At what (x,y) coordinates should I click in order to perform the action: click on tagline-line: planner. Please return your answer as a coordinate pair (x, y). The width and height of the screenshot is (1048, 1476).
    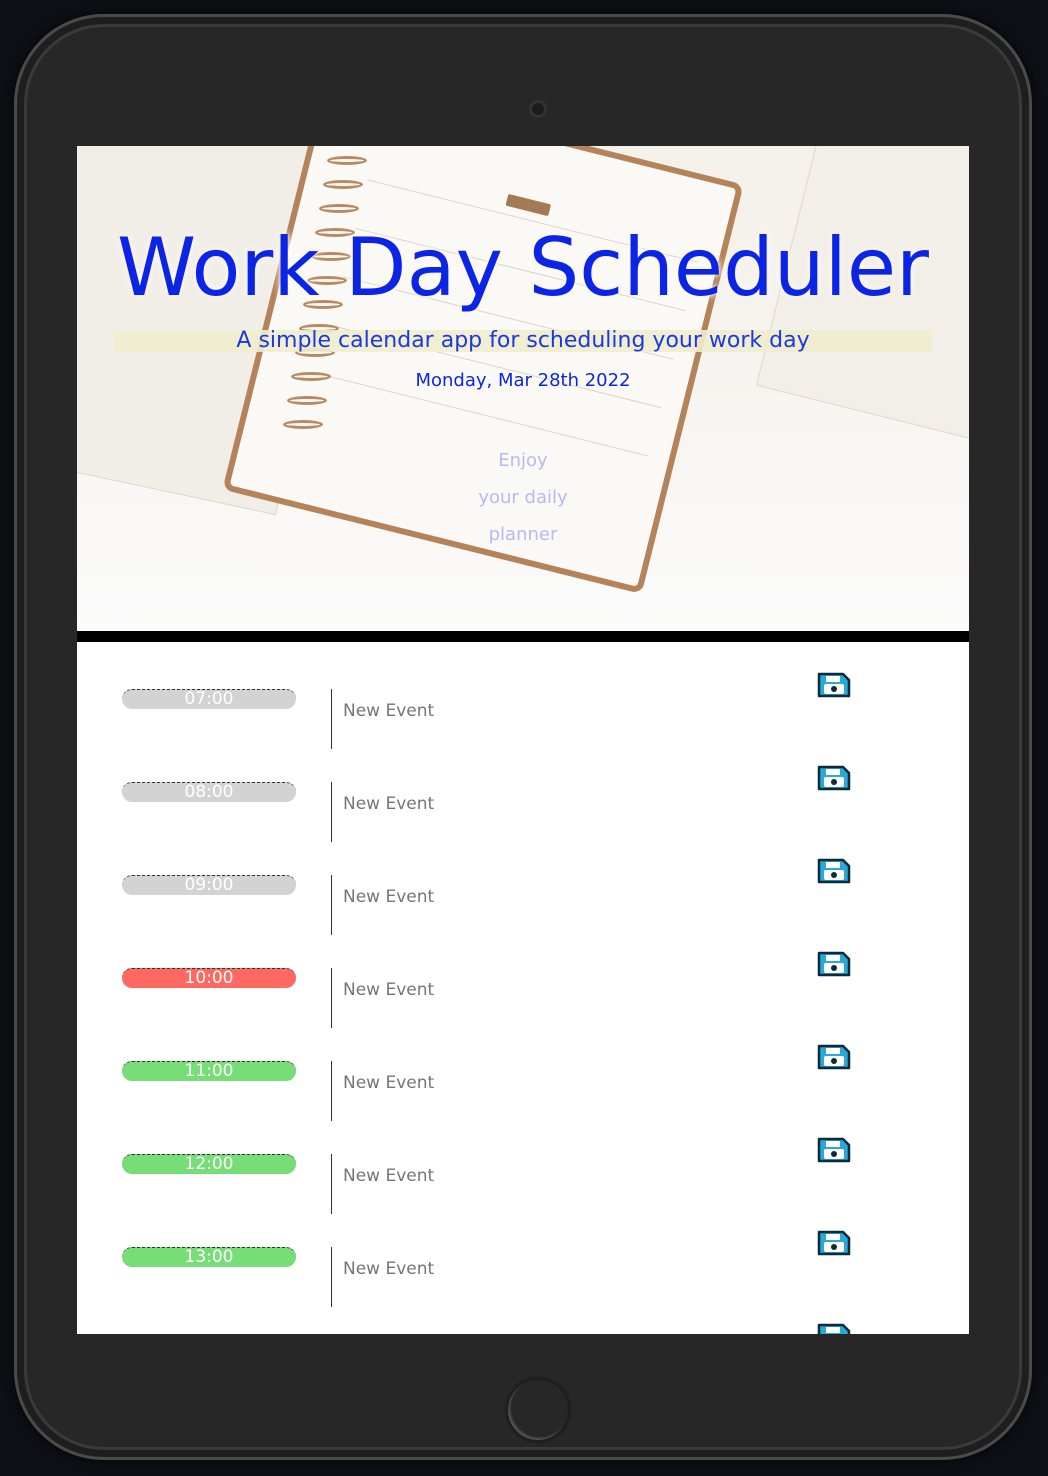
    Looking at the image, I should click on (523, 534).